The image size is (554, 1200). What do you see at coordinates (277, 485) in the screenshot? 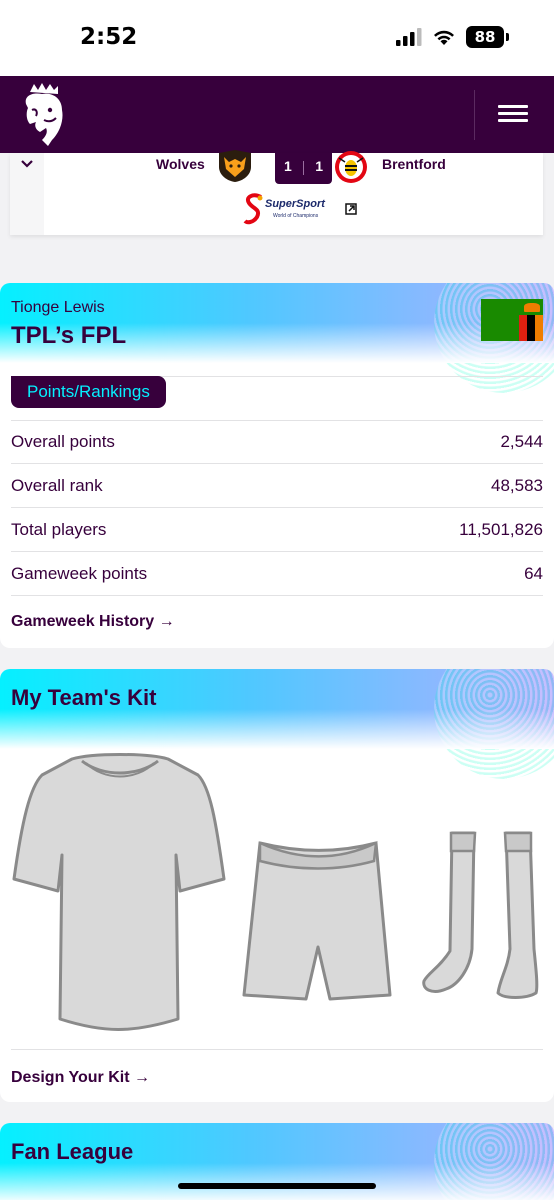
I see `stat-row-overall-rank: Overall rank 48,583` at bounding box center [277, 485].